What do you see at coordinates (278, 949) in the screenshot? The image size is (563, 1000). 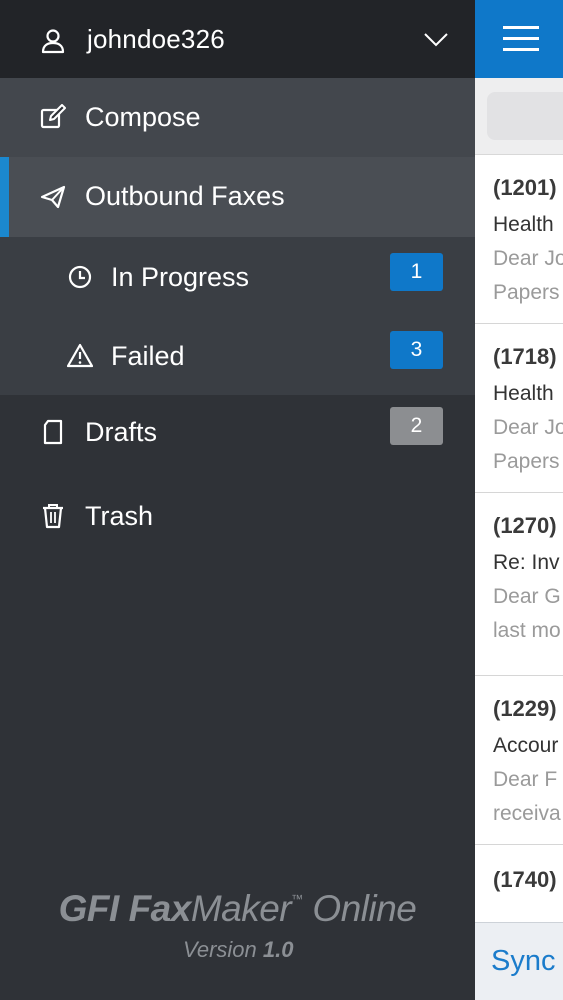 I see `version-number: 1.0` at bounding box center [278, 949].